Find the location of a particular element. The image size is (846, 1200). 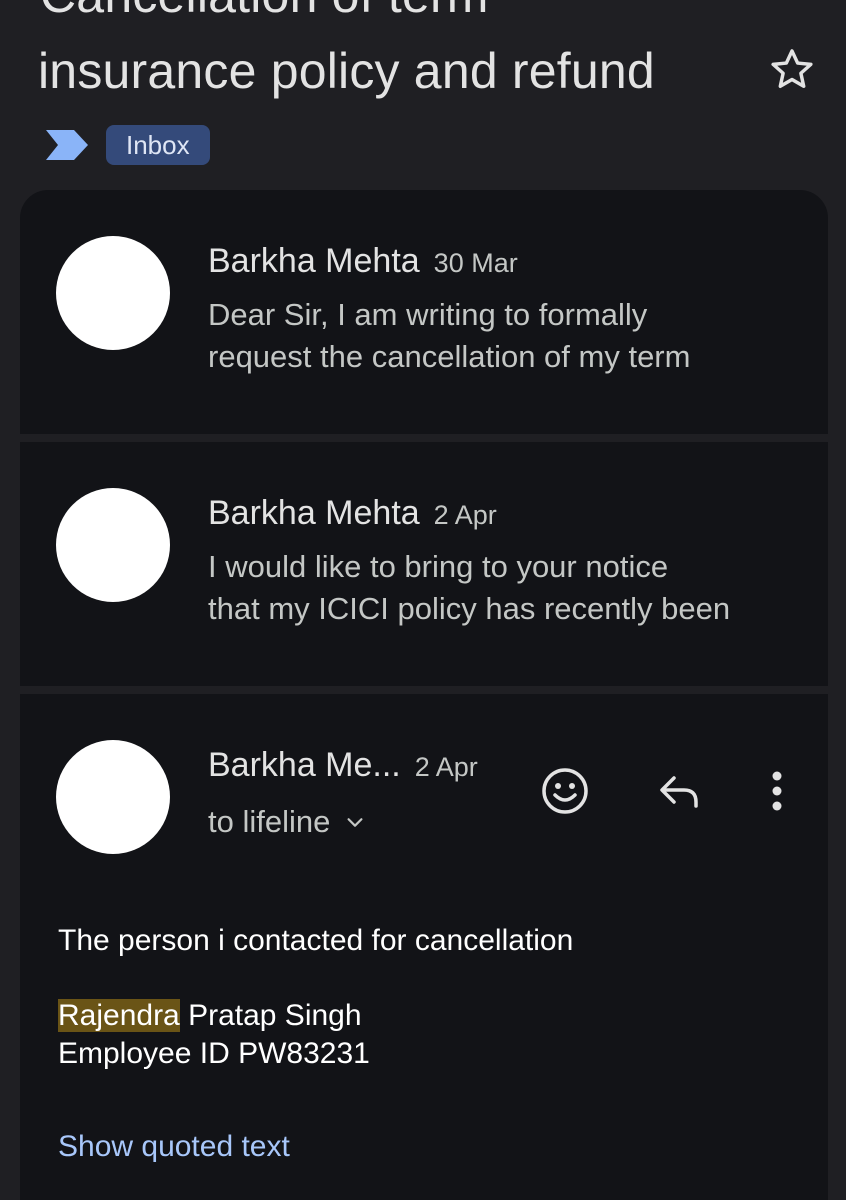

sender-line: Barkha Me... 2 Apr is located at coordinates (343, 765).